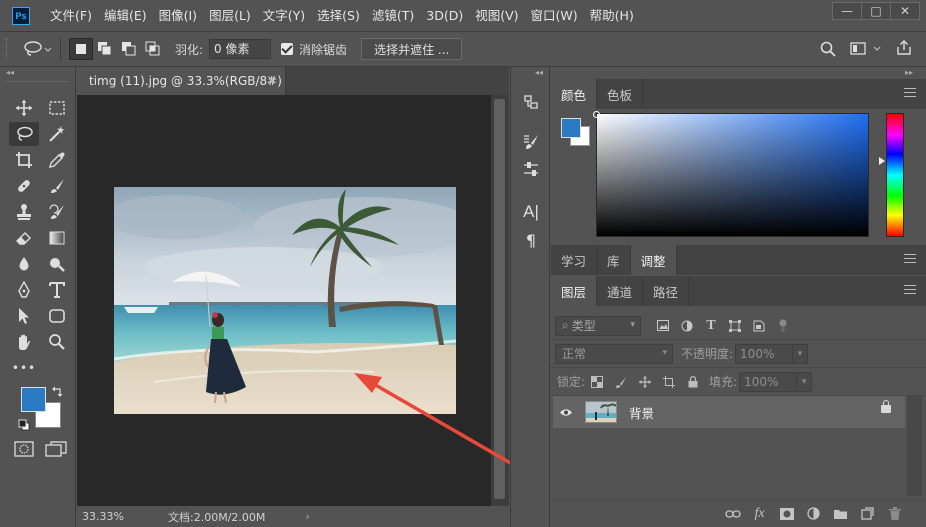 This screenshot has width=926, height=527. I want to click on healing-brush-tool-icon, so click(24, 186).